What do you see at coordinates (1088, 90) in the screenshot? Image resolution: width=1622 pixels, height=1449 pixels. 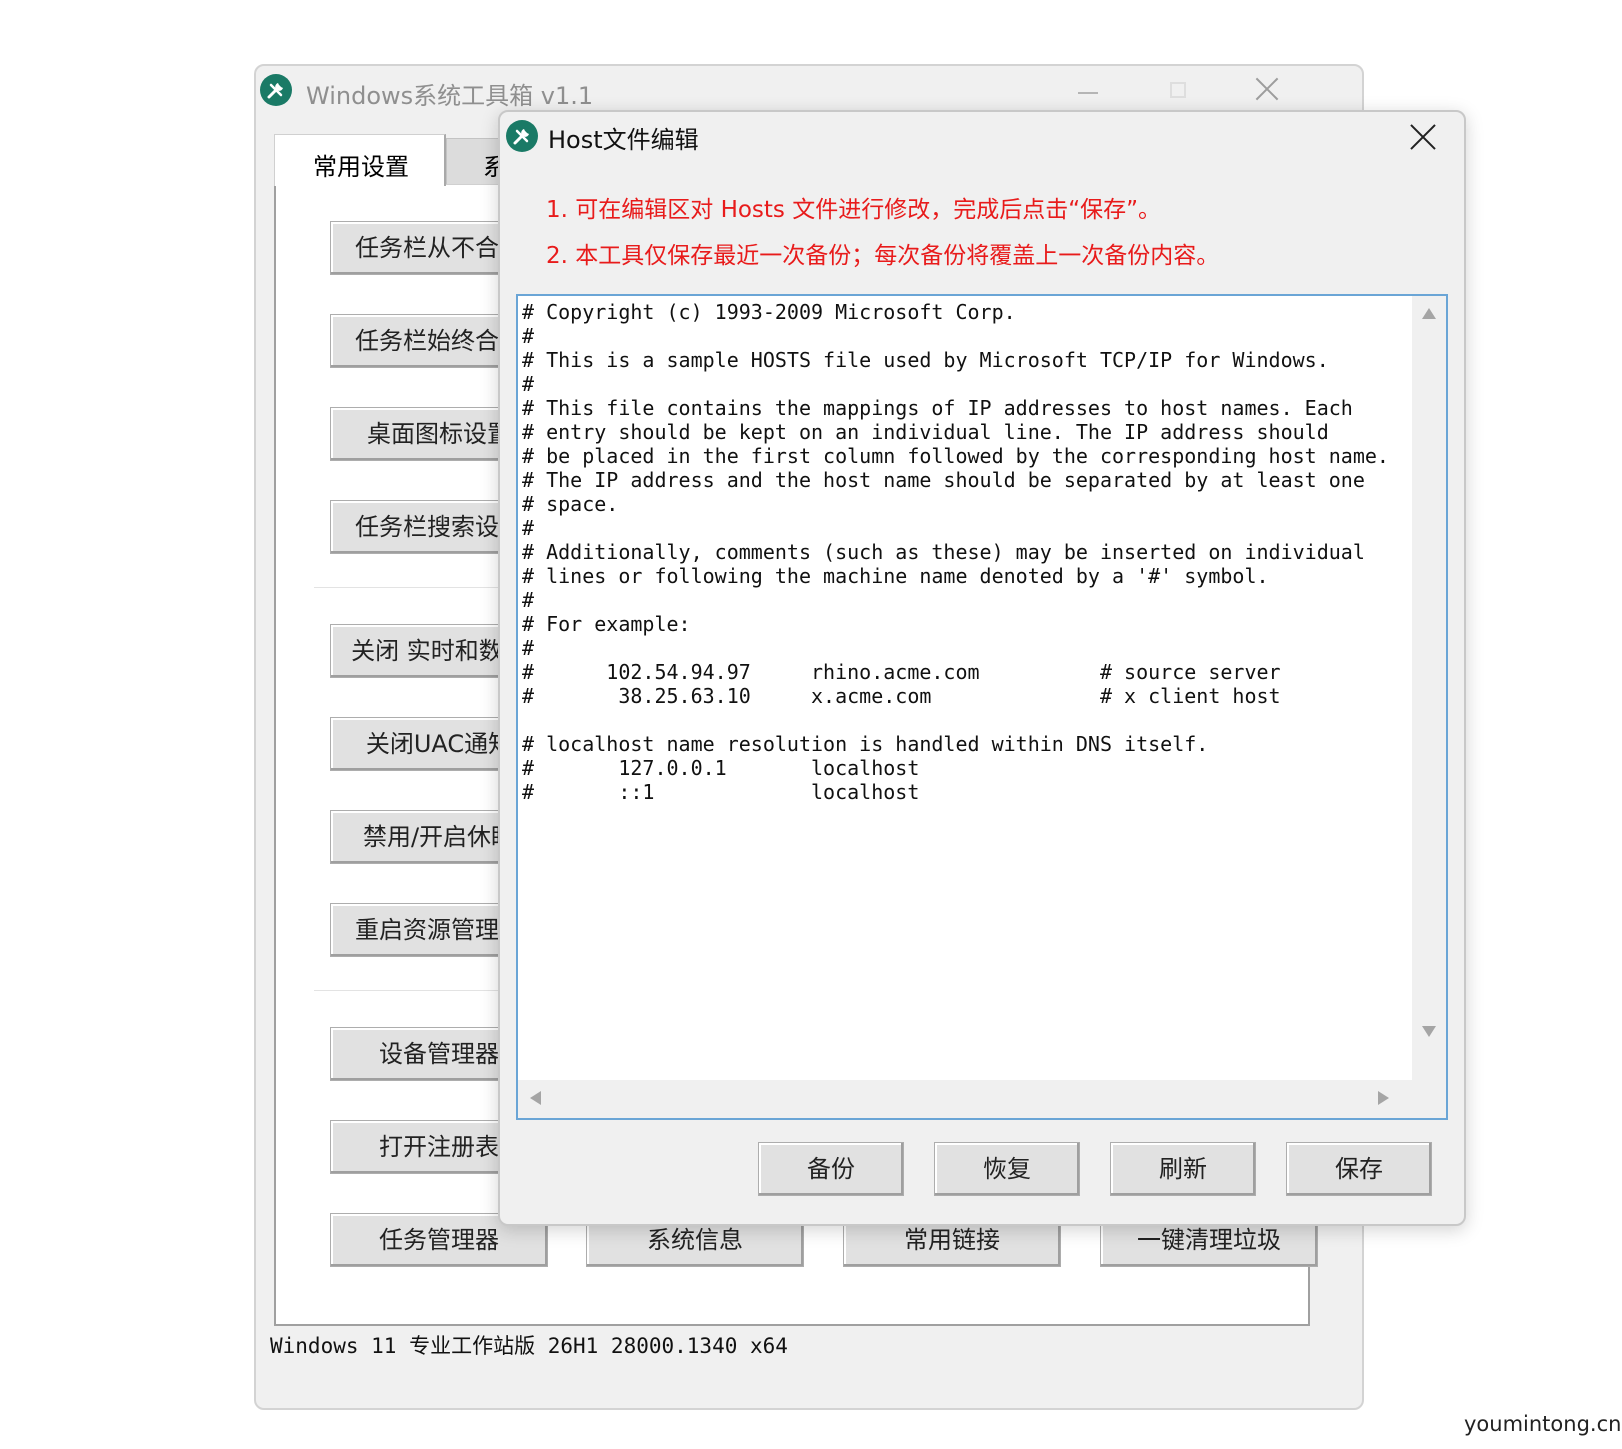 I see `minimize-button` at bounding box center [1088, 90].